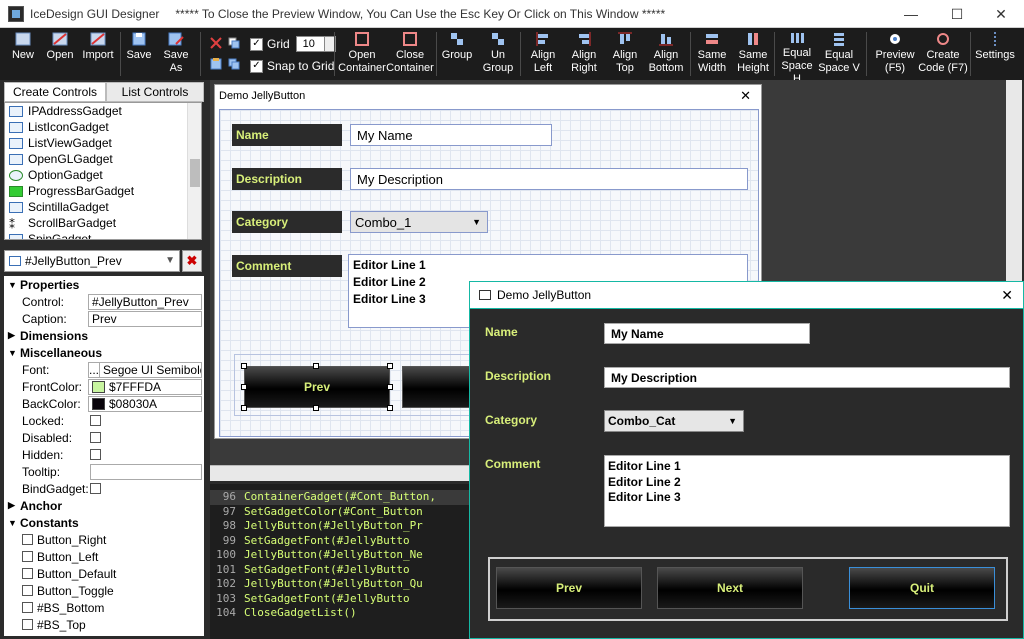 Image resolution: width=1024 pixels, height=639 pixels. I want to click on constant-item: #BS_Top, so click(104, 624).